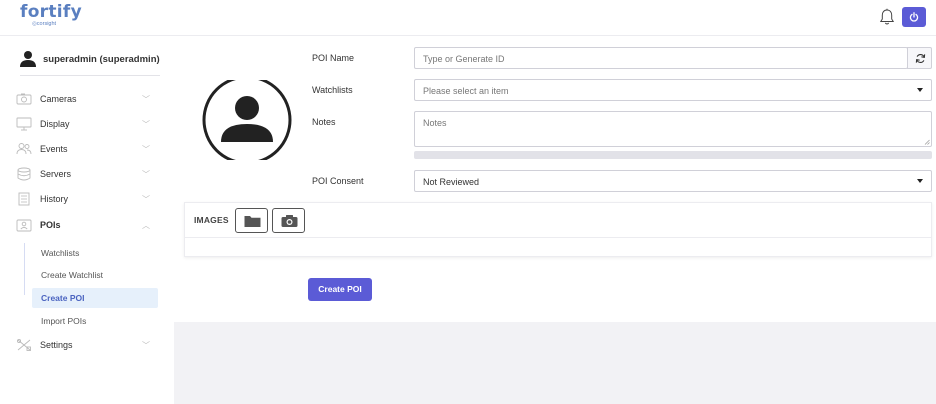  Describe the element at coordinates (63, 298) in the screenshot. I see `submenu-item-label: Create POI` at that location.